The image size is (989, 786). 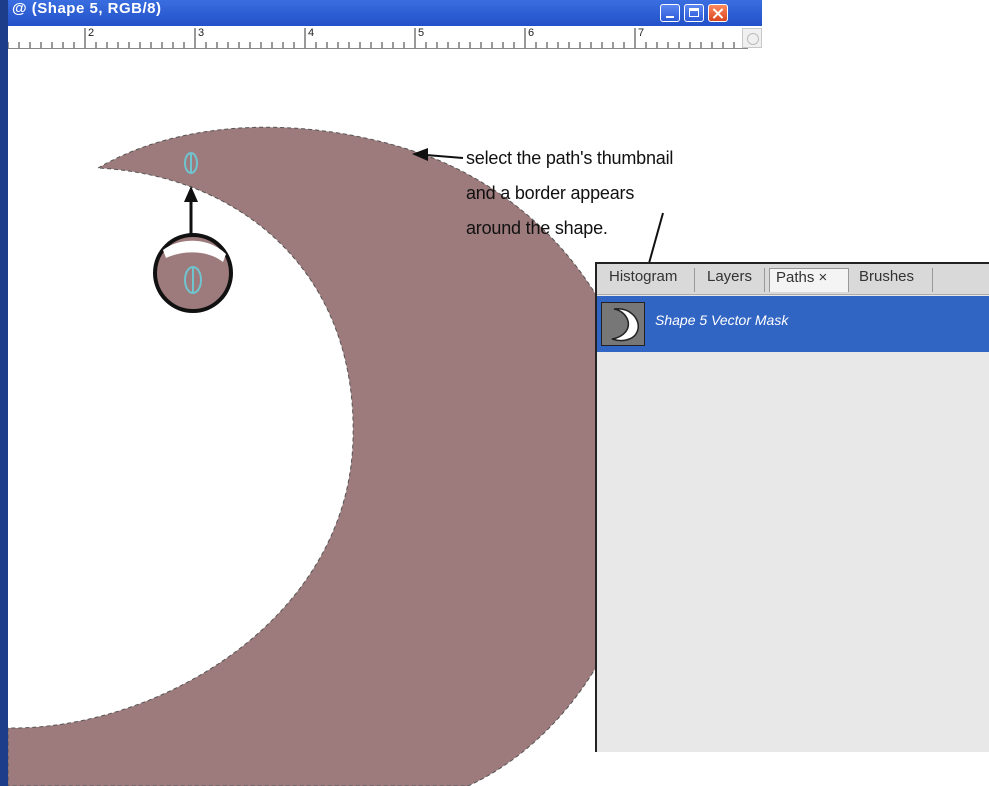 What do you see at coordinates (649, 280) in the screenshot?
I see `tab-histogram: Histogram` at bounding box center [649, 280].